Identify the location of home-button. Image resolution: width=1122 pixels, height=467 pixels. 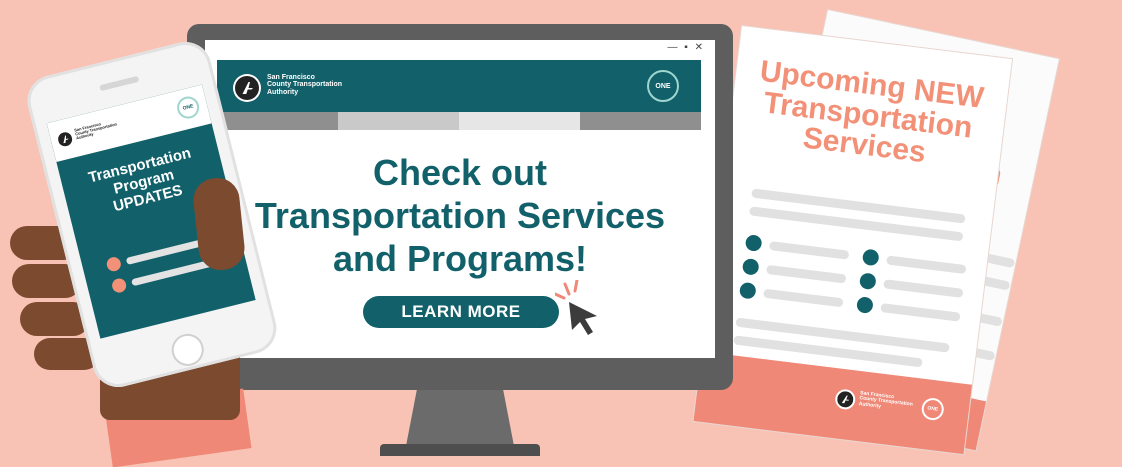
(188, 350).